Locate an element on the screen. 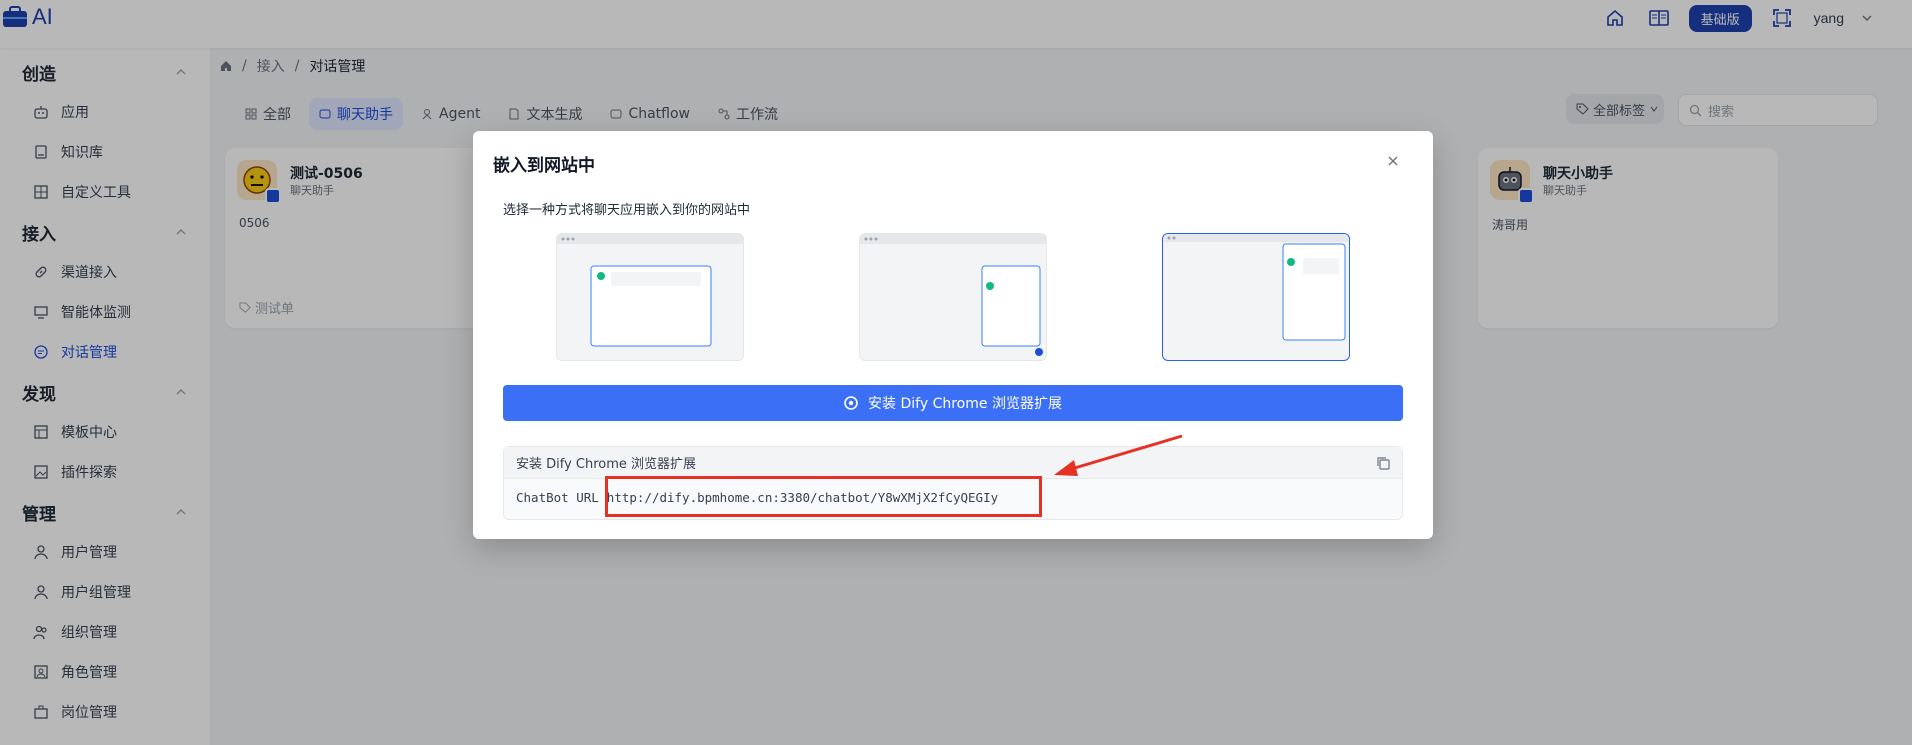 The height and width of the screenshot is (745, 1912). annotation-arrow-icon is located at coordinates (1120, 457).